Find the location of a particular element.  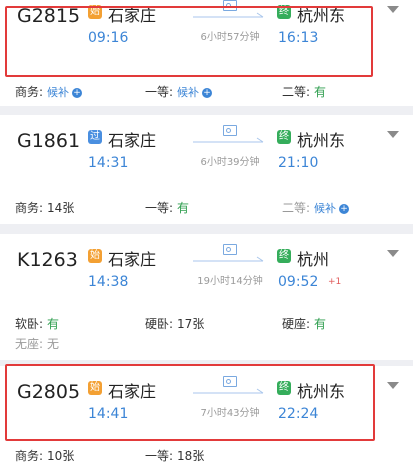

train-number: G2805 is located at coordinates (49, 392).